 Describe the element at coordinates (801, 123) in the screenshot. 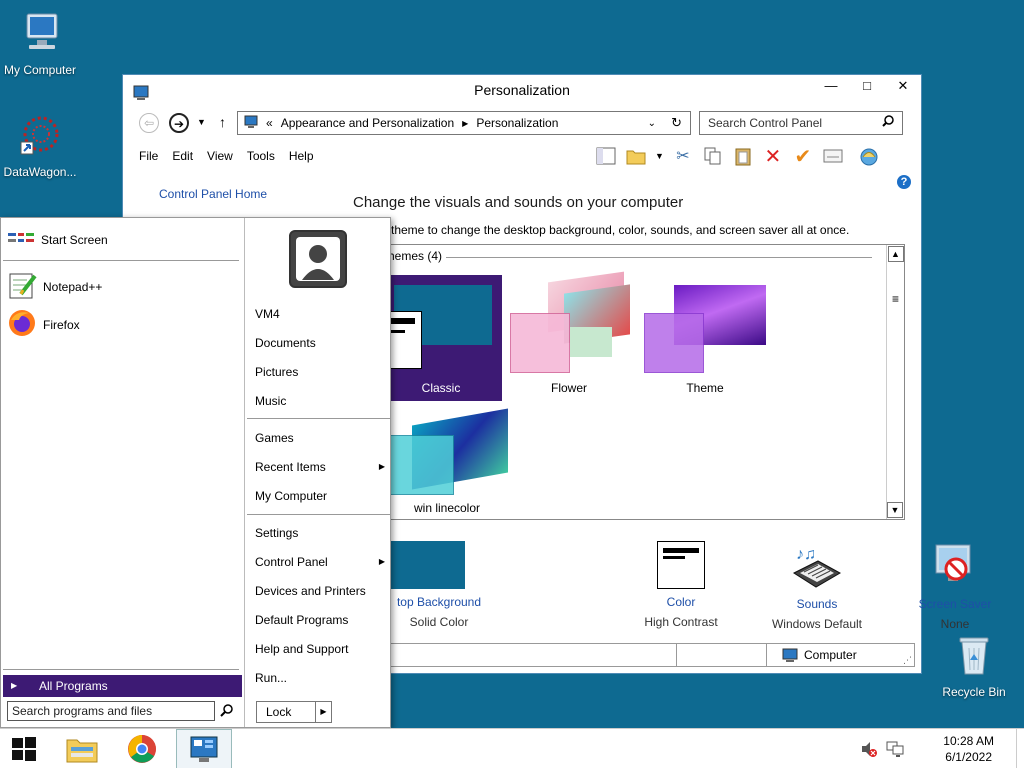

I see `search-input: Search Control Panel` at that location.